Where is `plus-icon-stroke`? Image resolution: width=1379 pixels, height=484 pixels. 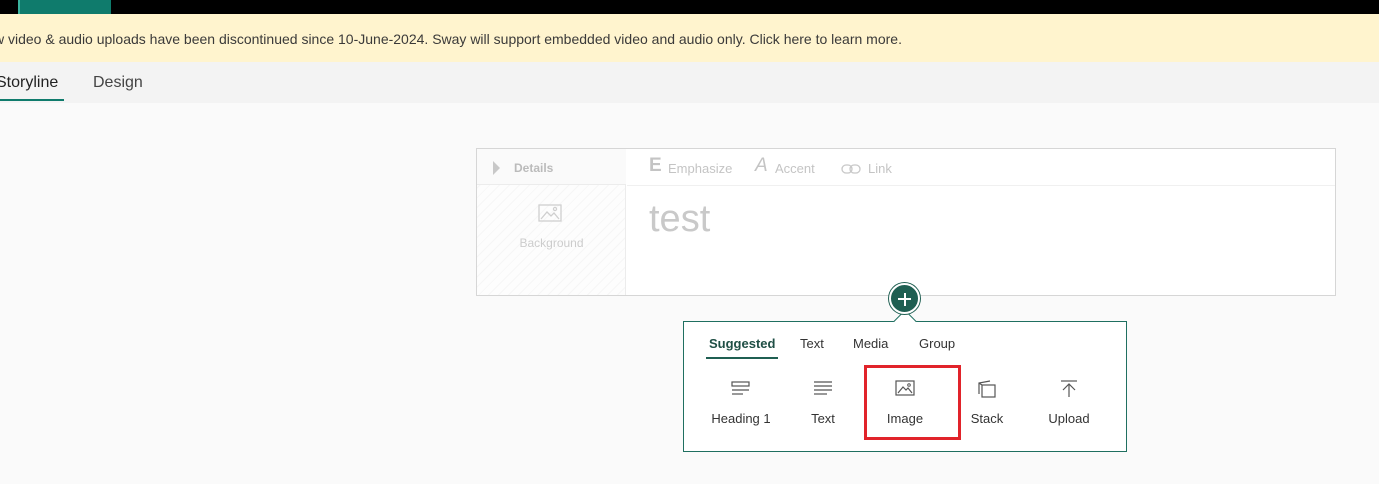
plus-icon-stroke is located at coordinates (904, 299).